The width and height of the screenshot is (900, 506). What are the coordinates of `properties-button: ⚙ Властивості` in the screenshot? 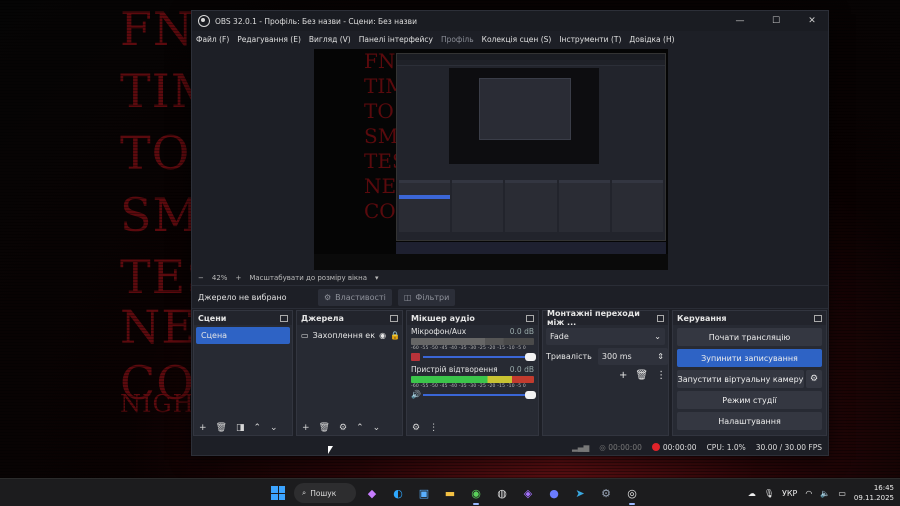 It's located at (355, 297).